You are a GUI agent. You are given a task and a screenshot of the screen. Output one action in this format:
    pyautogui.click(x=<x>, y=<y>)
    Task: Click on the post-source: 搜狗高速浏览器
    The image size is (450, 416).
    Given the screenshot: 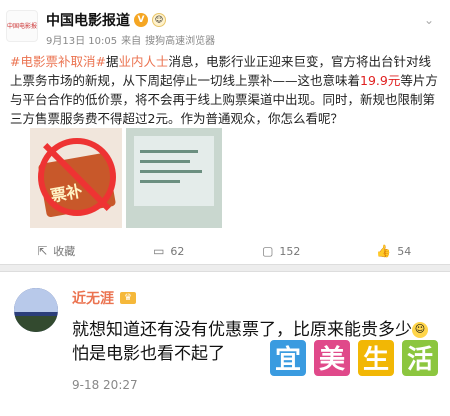 What is the action you would take?
    pyautogui.click(x=180, y=39)
    